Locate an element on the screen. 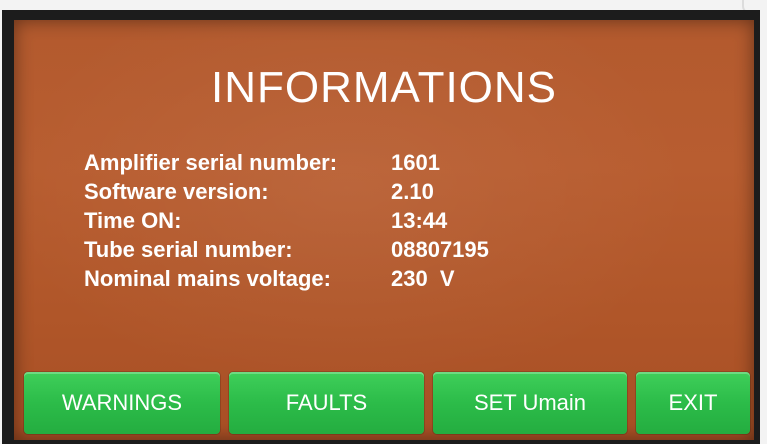 Image resolution: width=767 pixels, height=444 pixels. set-umain-button: SET Umain is located at coordinates (530, 403).